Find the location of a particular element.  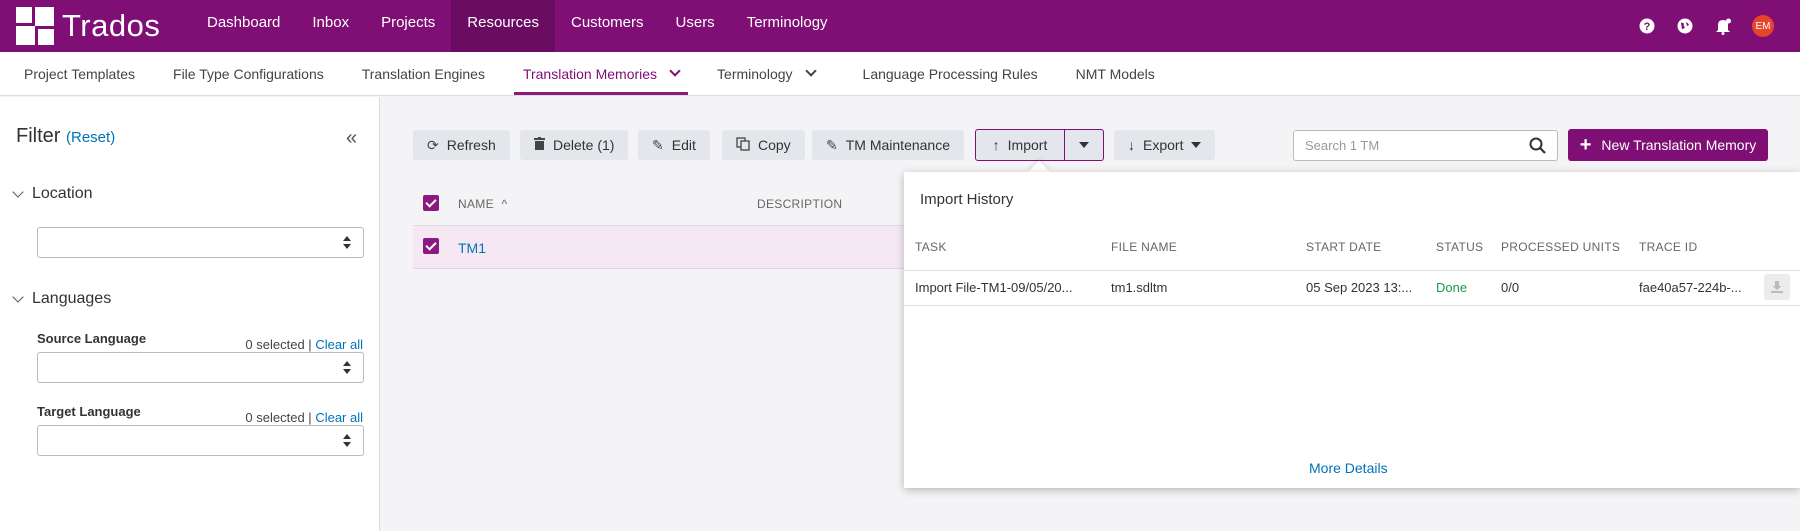

export-label: Export is located at coordinates (1163, 145).